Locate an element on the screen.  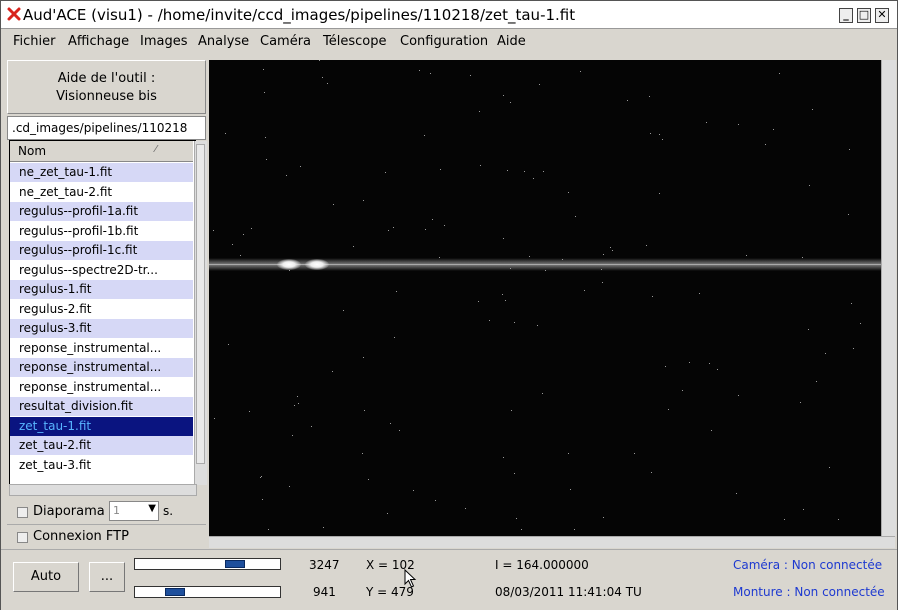
menu-analyse: Analyse is located at coordinates (223, 41).